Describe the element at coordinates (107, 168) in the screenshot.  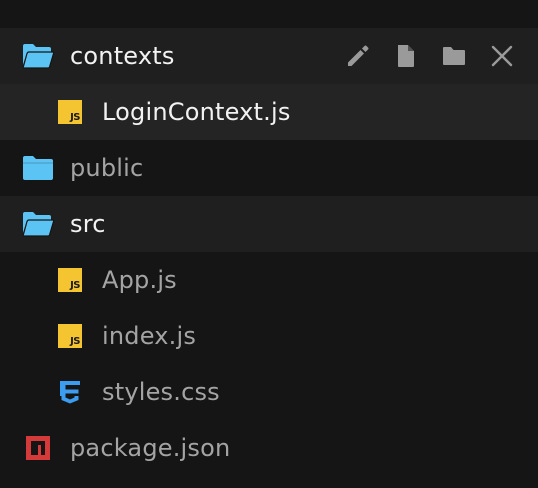
I see `tree-item-label: public` at that location.